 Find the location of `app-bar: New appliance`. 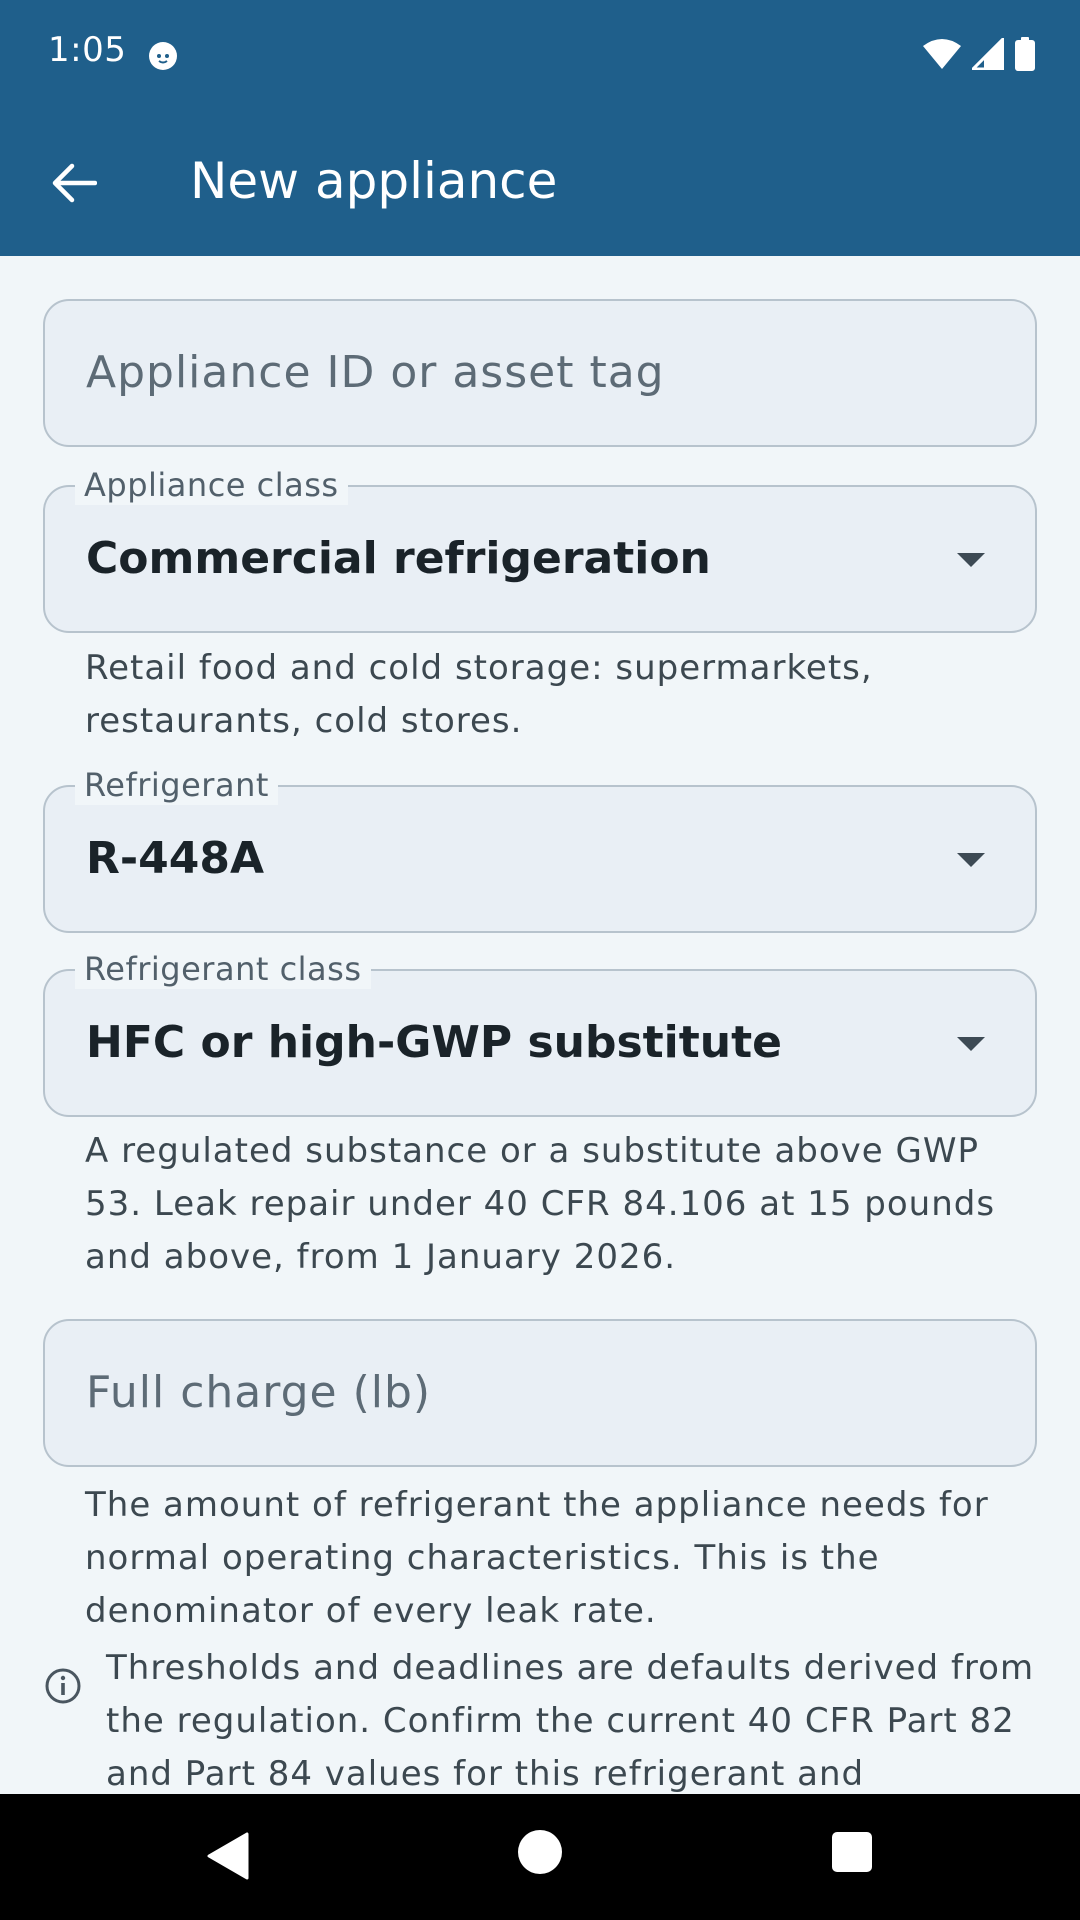

app-bar: New appliance is located at coordinates (540, 183).